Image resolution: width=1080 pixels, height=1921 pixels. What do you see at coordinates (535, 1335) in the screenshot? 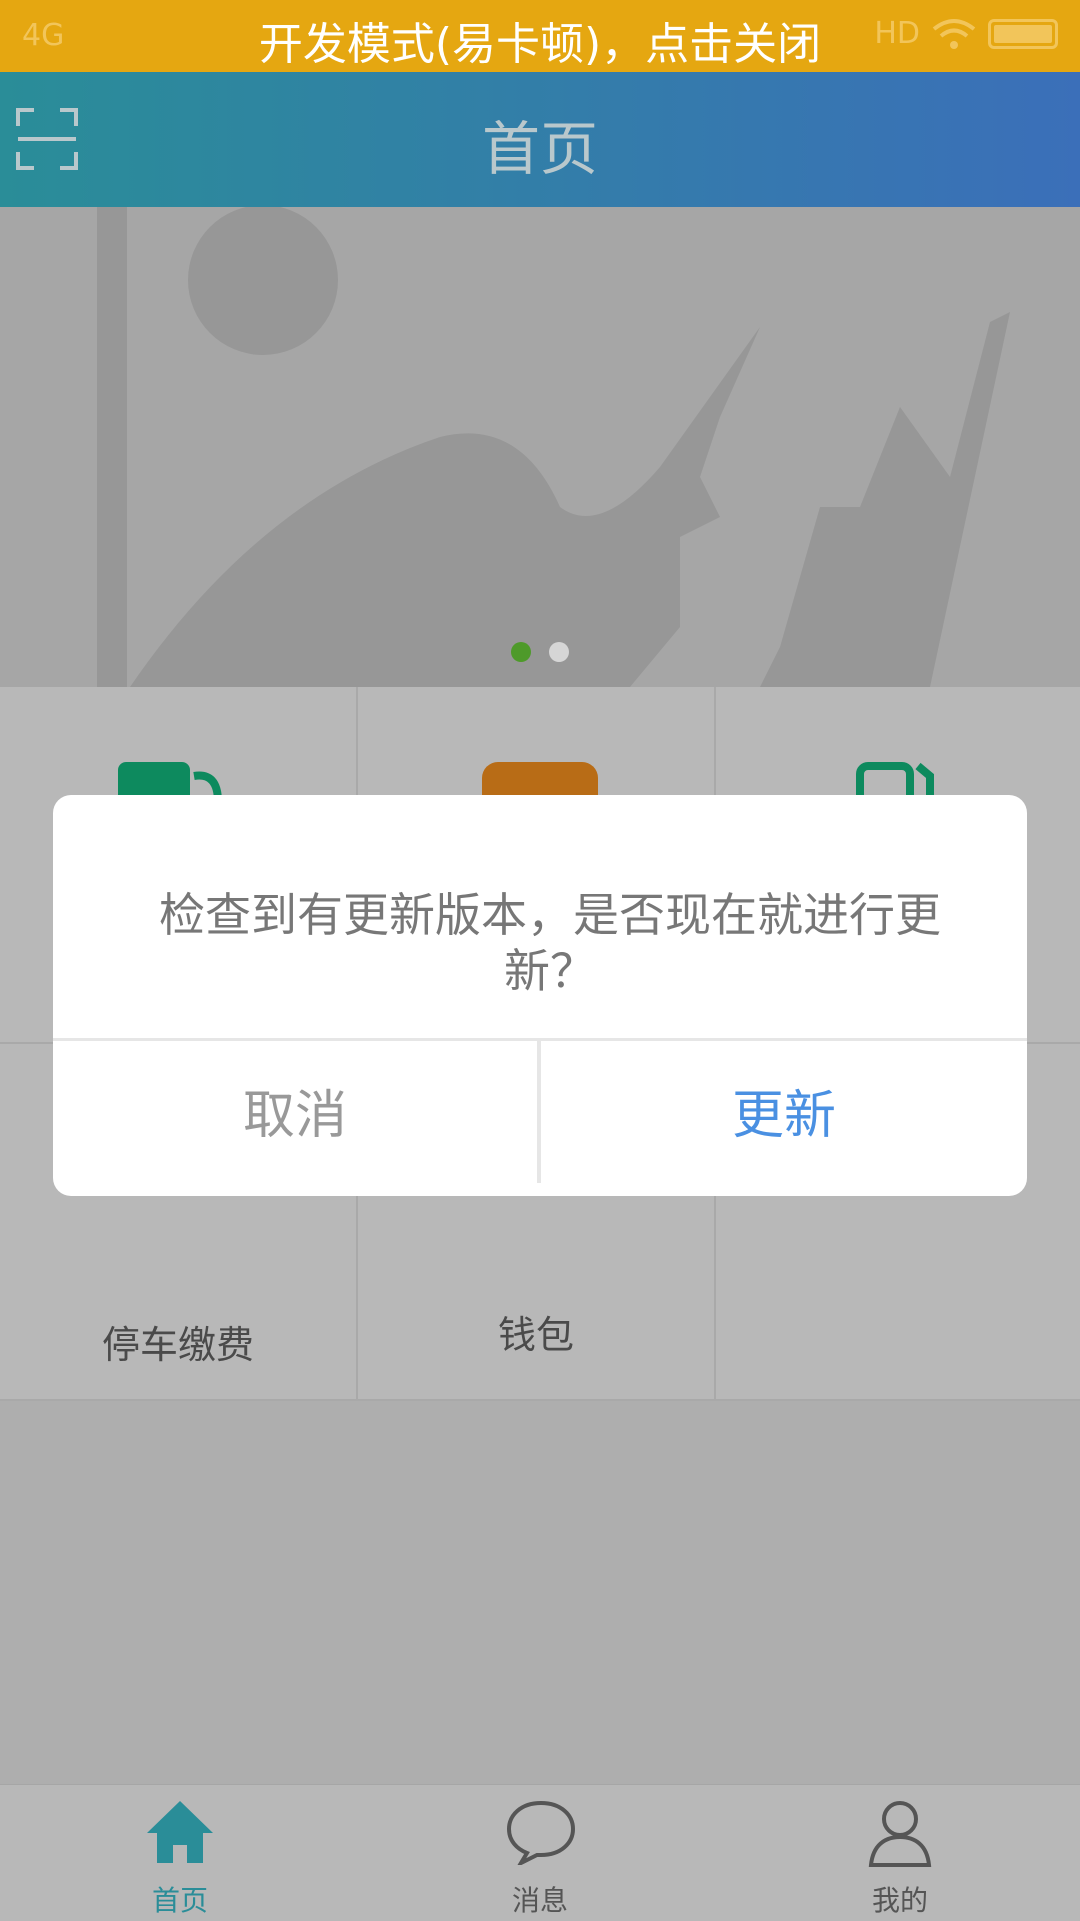
I see `grid-item-label: 钱包` at bounding box center [535, 1335].